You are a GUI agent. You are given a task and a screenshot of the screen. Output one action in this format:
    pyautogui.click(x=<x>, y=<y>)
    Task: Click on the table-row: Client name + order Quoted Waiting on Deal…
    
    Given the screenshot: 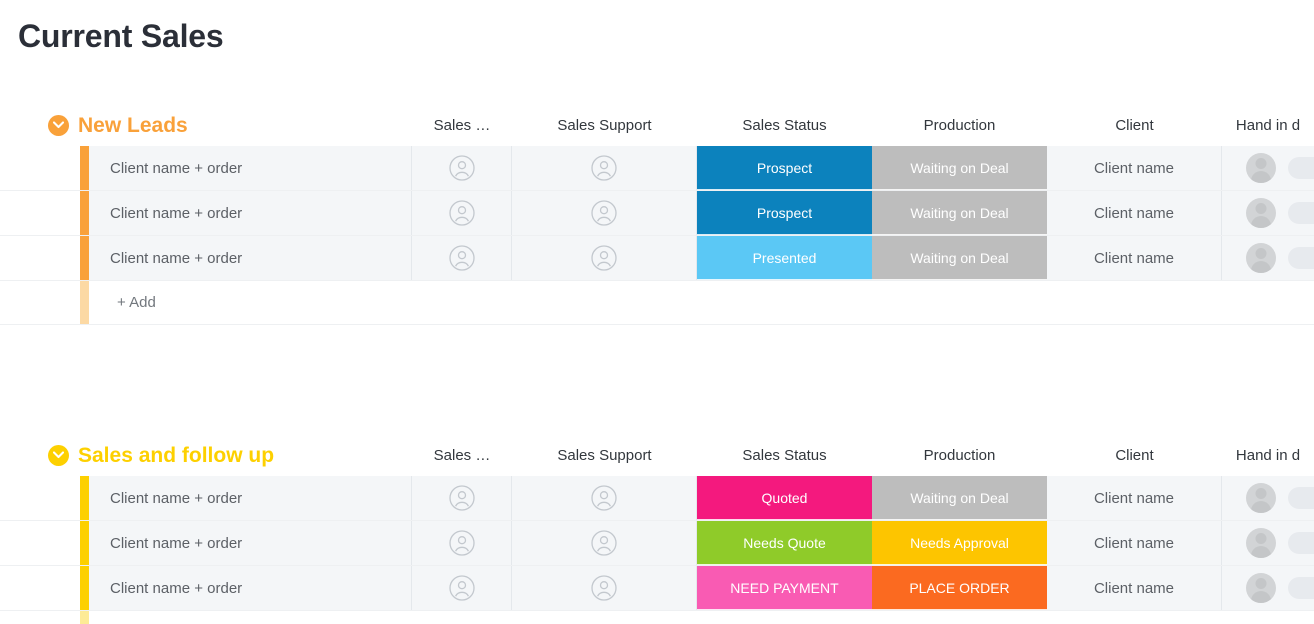 What is the action you would take?
    pyautogui.click(x=657, y=498)
    